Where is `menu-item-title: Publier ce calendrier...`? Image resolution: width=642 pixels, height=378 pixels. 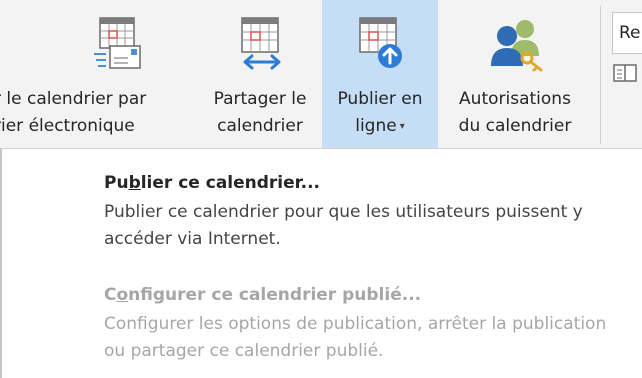 menu-item-title: Publier ce calendrier... is located at coordinates (363, 183).